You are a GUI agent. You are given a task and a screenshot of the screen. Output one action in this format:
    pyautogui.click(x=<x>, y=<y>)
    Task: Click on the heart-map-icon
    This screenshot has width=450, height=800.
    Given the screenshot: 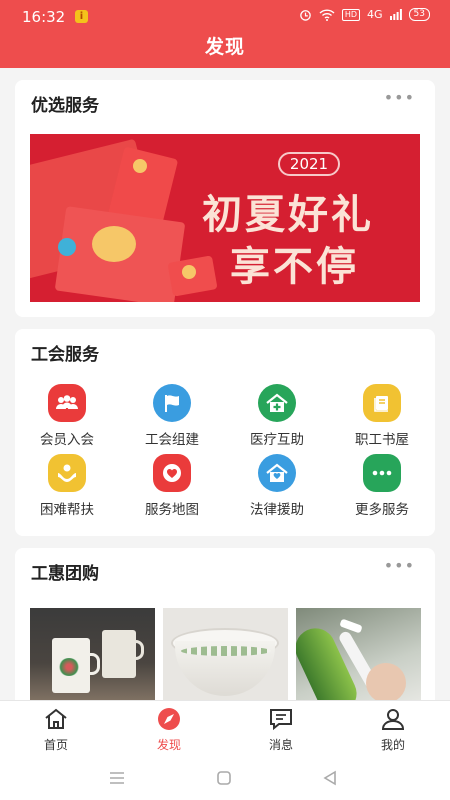 What is the action you would take?
    pyautogui.click(x=172, y=473)
    